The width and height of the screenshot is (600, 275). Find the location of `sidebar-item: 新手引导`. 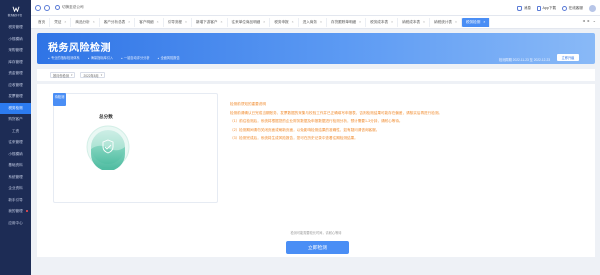

sidebar-item: 新手引导 is located at coordinates (15, 201).